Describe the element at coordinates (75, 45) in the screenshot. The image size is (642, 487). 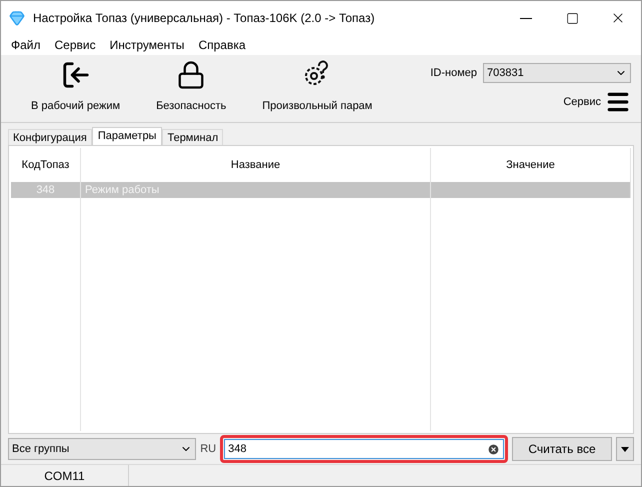
I see `menu-item: Сервис` at that location.